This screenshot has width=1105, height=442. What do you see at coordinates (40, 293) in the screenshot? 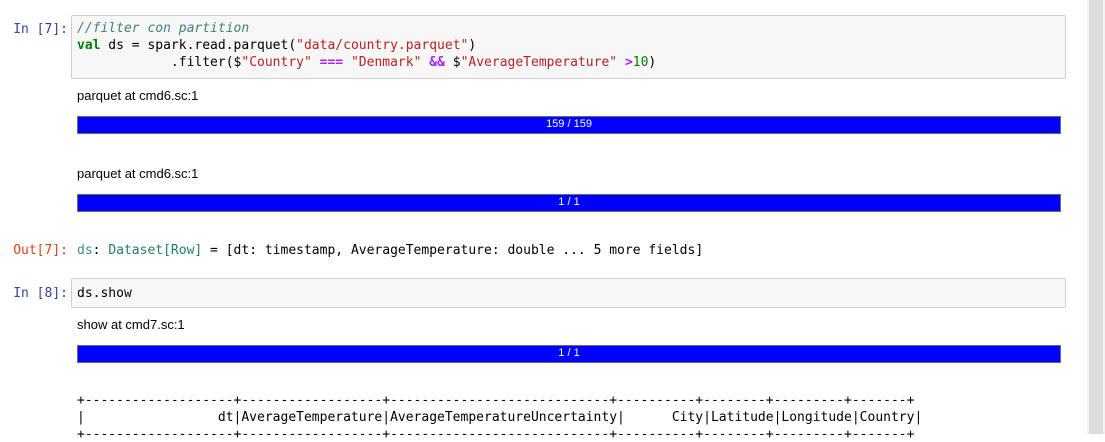
I see `cell-8-input-prompt: In [8]:` at bounding box center [40, 293].